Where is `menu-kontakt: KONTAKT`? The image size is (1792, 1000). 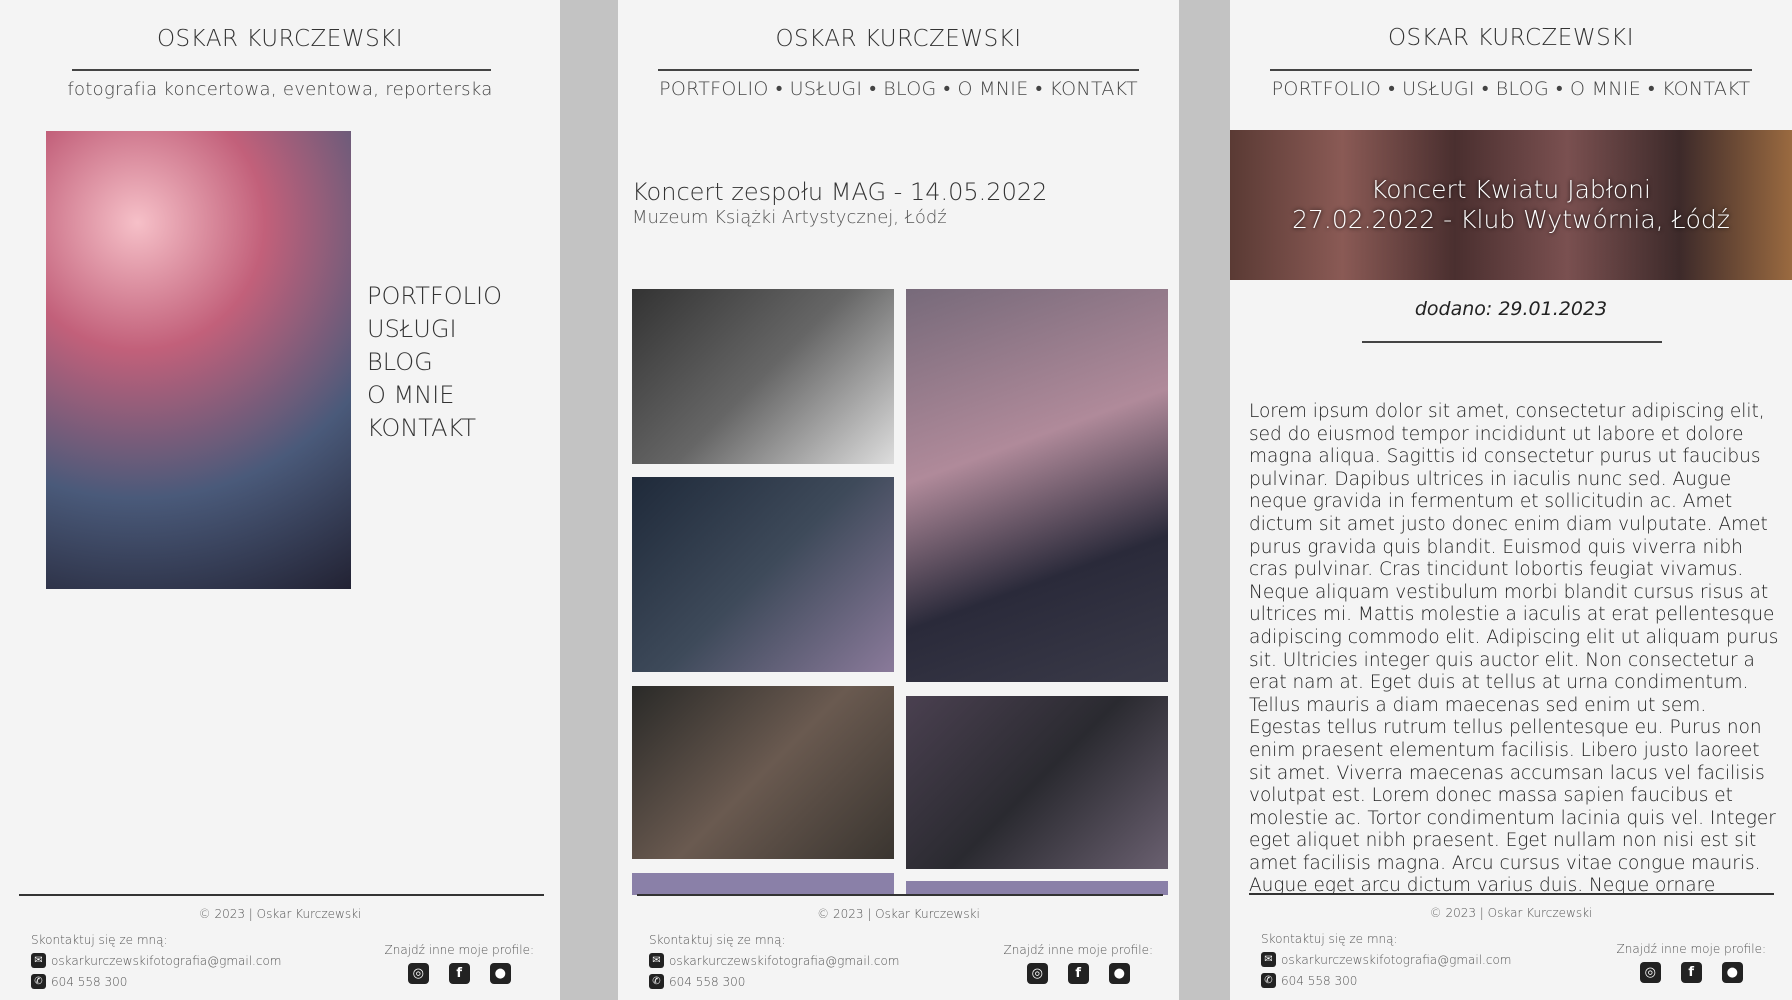 menu-kontakt: KONTAKT is located at coordinates (434, 428).